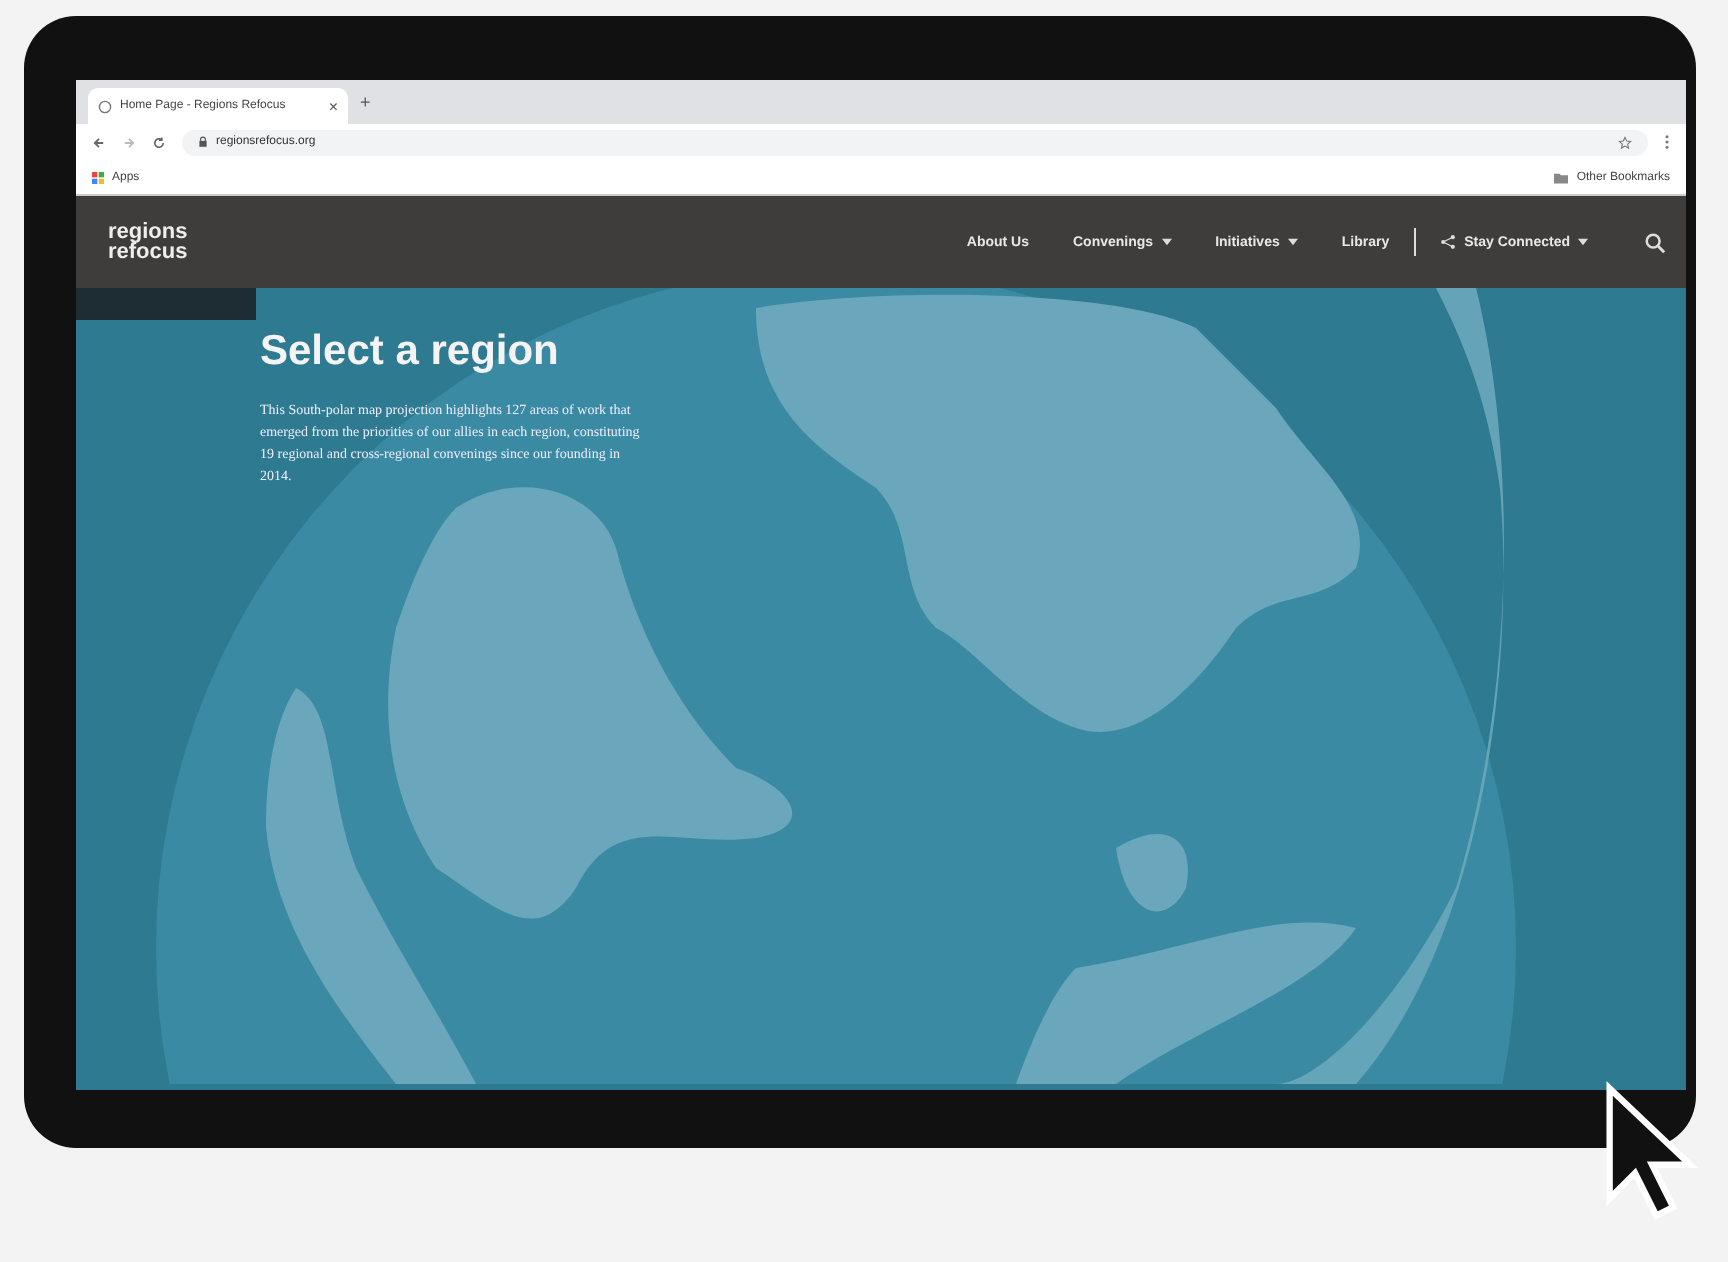  Describe the element at coordinates (1448, 242) in the screenshot. I see `share-icon` at that location.